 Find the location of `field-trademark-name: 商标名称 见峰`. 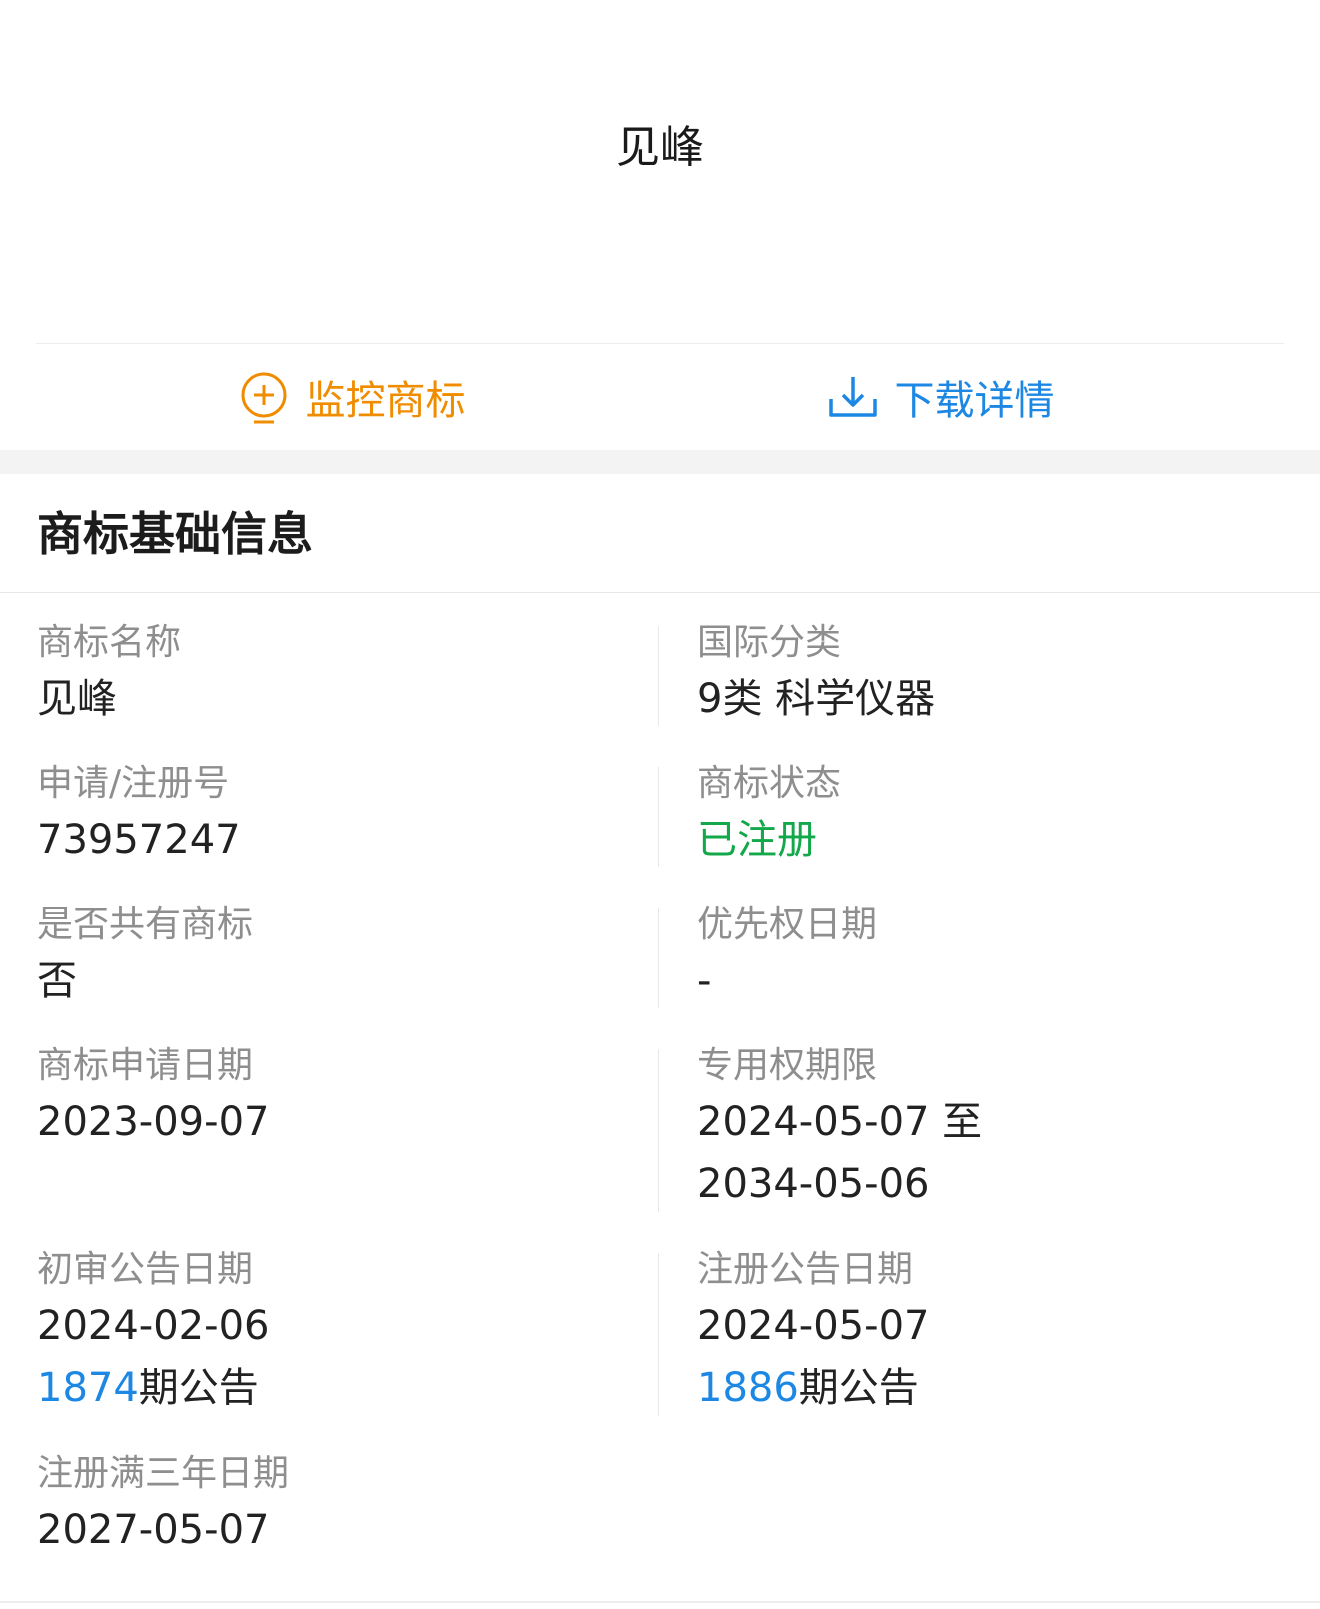

field-trademark-name: 商标名称 见峰 is located at coordinates (109, 674).